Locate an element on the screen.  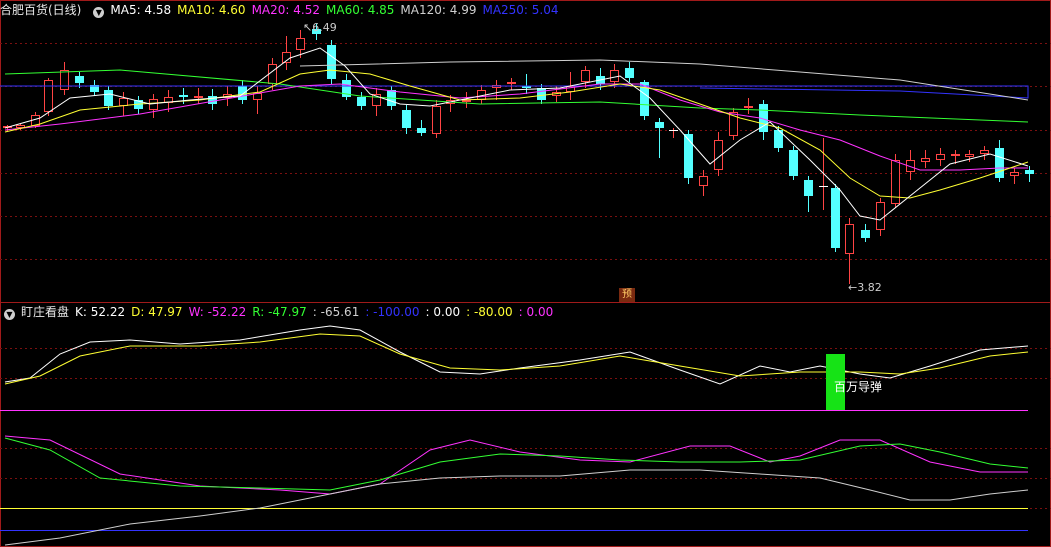
forecast-badge: 预 is located at coordinates (627, 295).